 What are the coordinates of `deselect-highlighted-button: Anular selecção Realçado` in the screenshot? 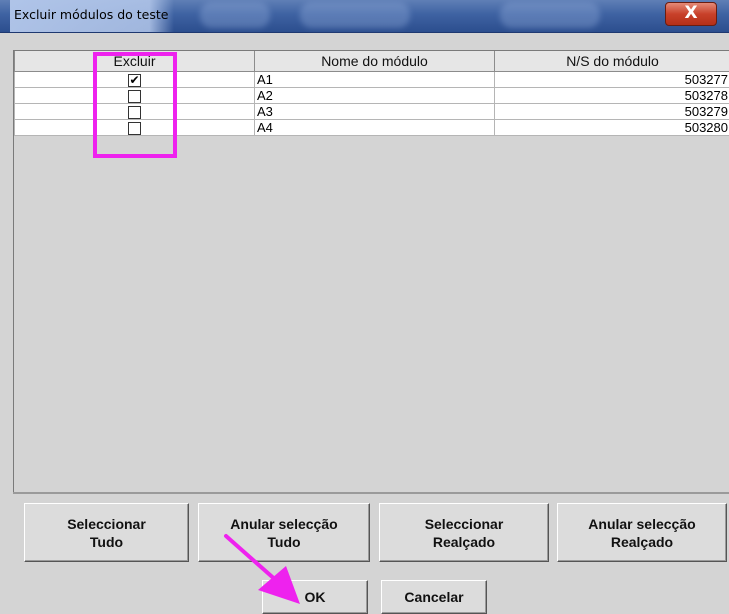 It's located at (642, 532).